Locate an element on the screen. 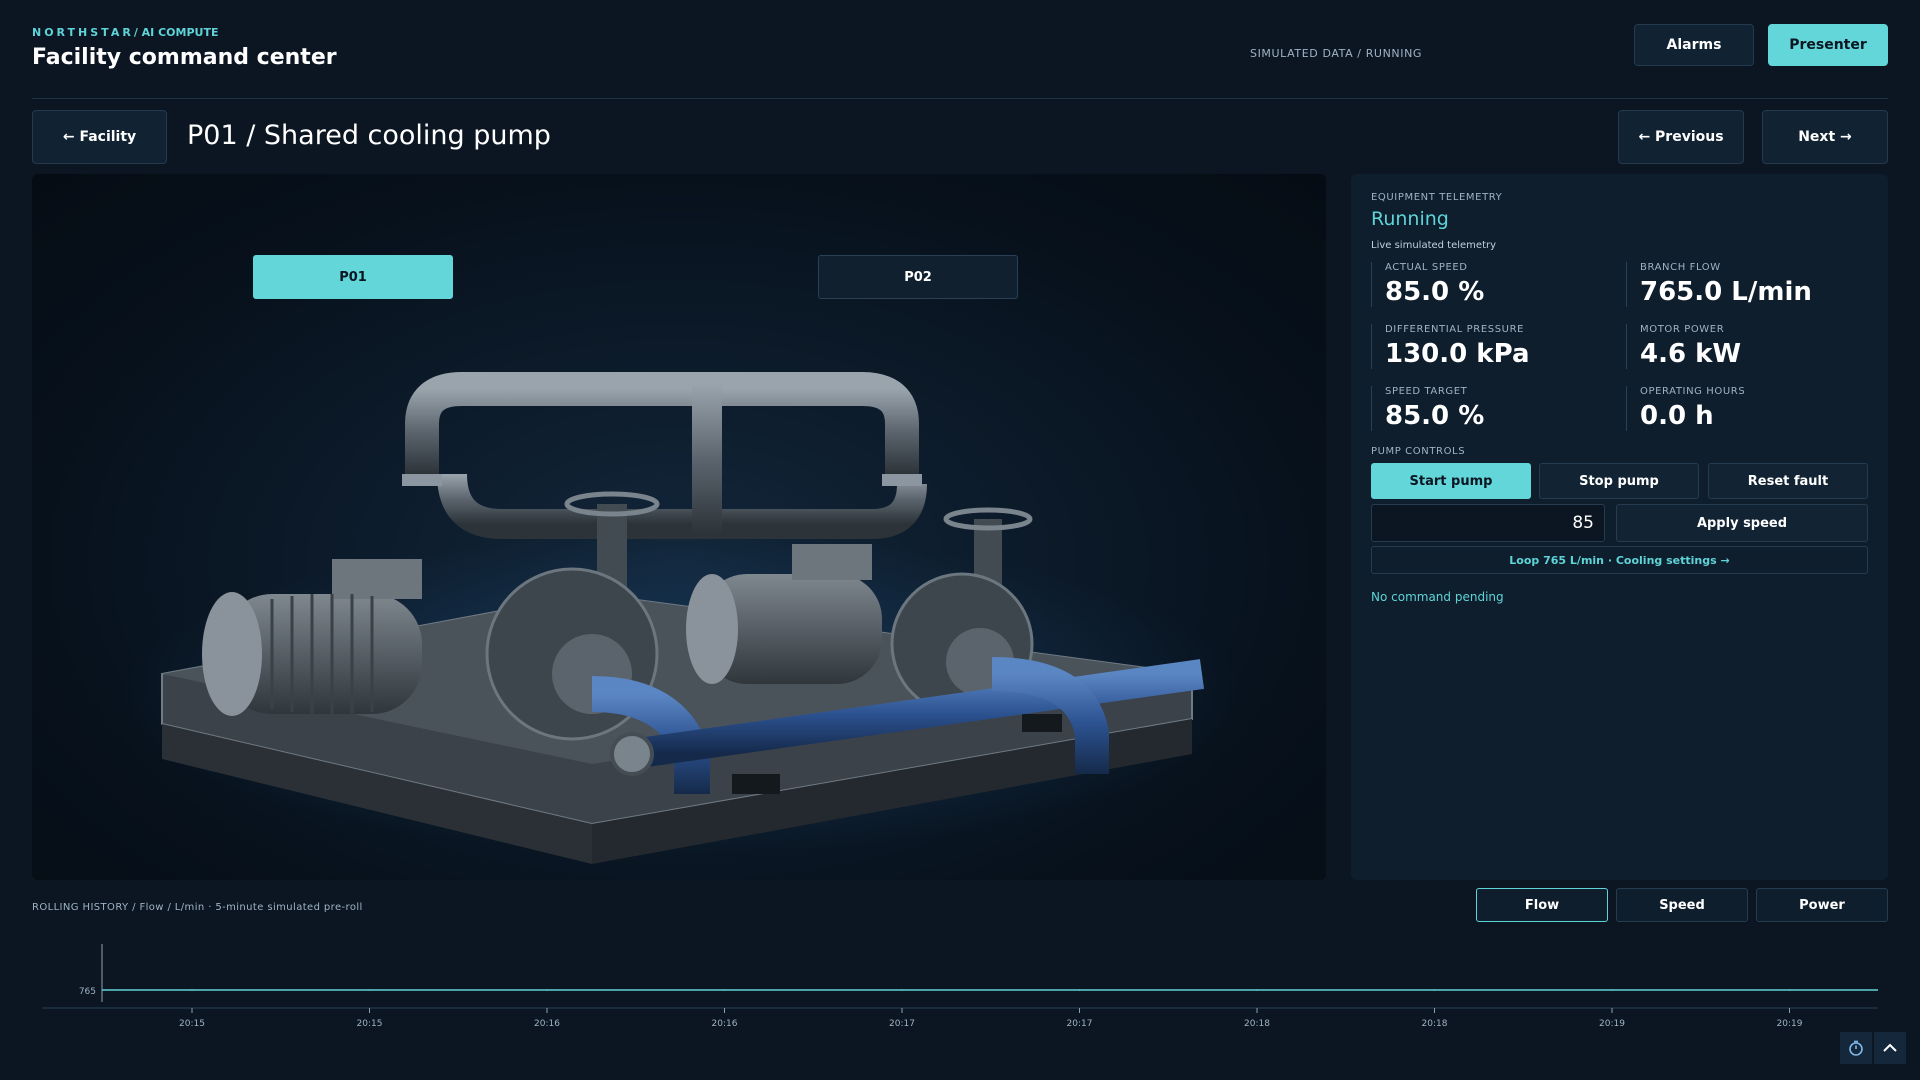 The height and width of the screenshot is (1080, 1920). cooling-settings-link: Loop 765 L/min · Cooling settings → is located at coordinates (1619, 560).